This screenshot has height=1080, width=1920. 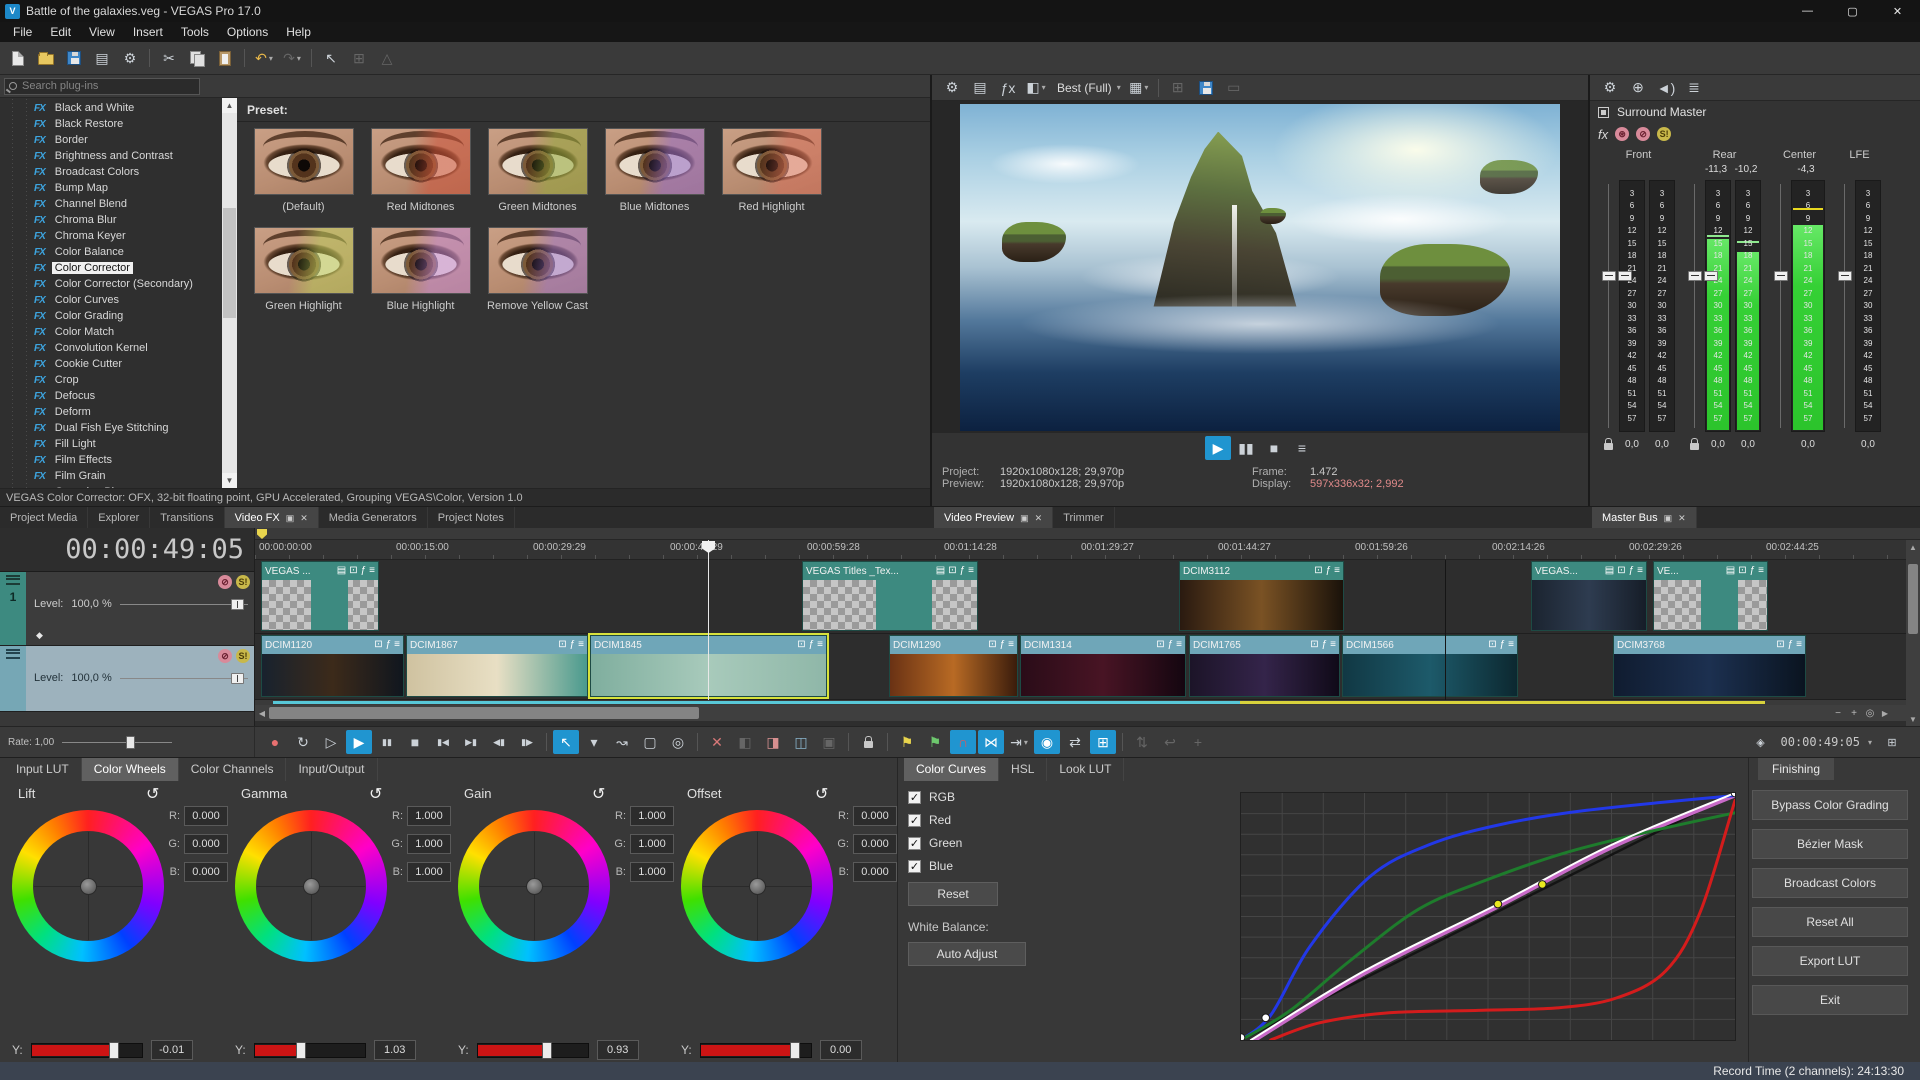 What do you see at coordinates (650, 742) in the screenshot?
I see `selection-edit-tool-button: ▢` at bounding box center [650, 742].